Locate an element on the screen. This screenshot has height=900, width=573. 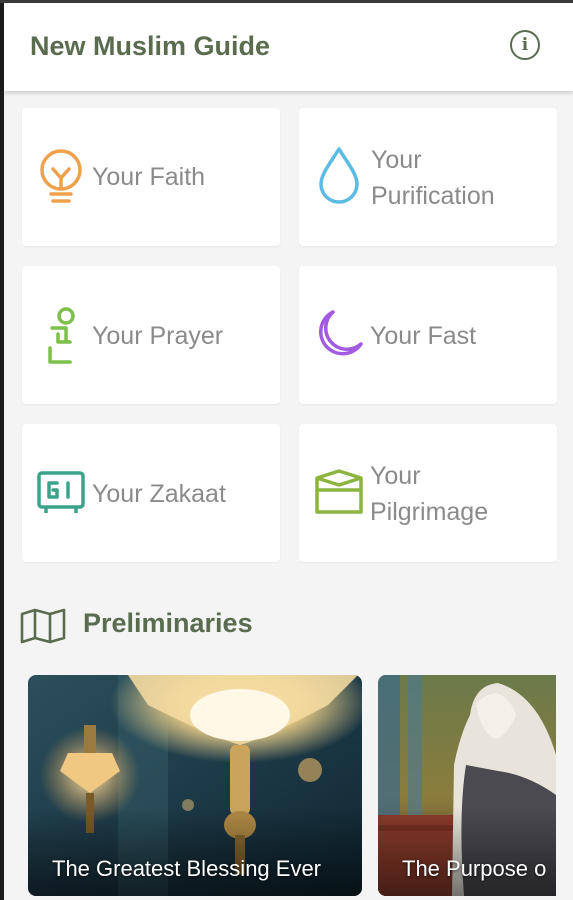
preliminaries-header: Preliminaries is located at coordinates (170, 626).